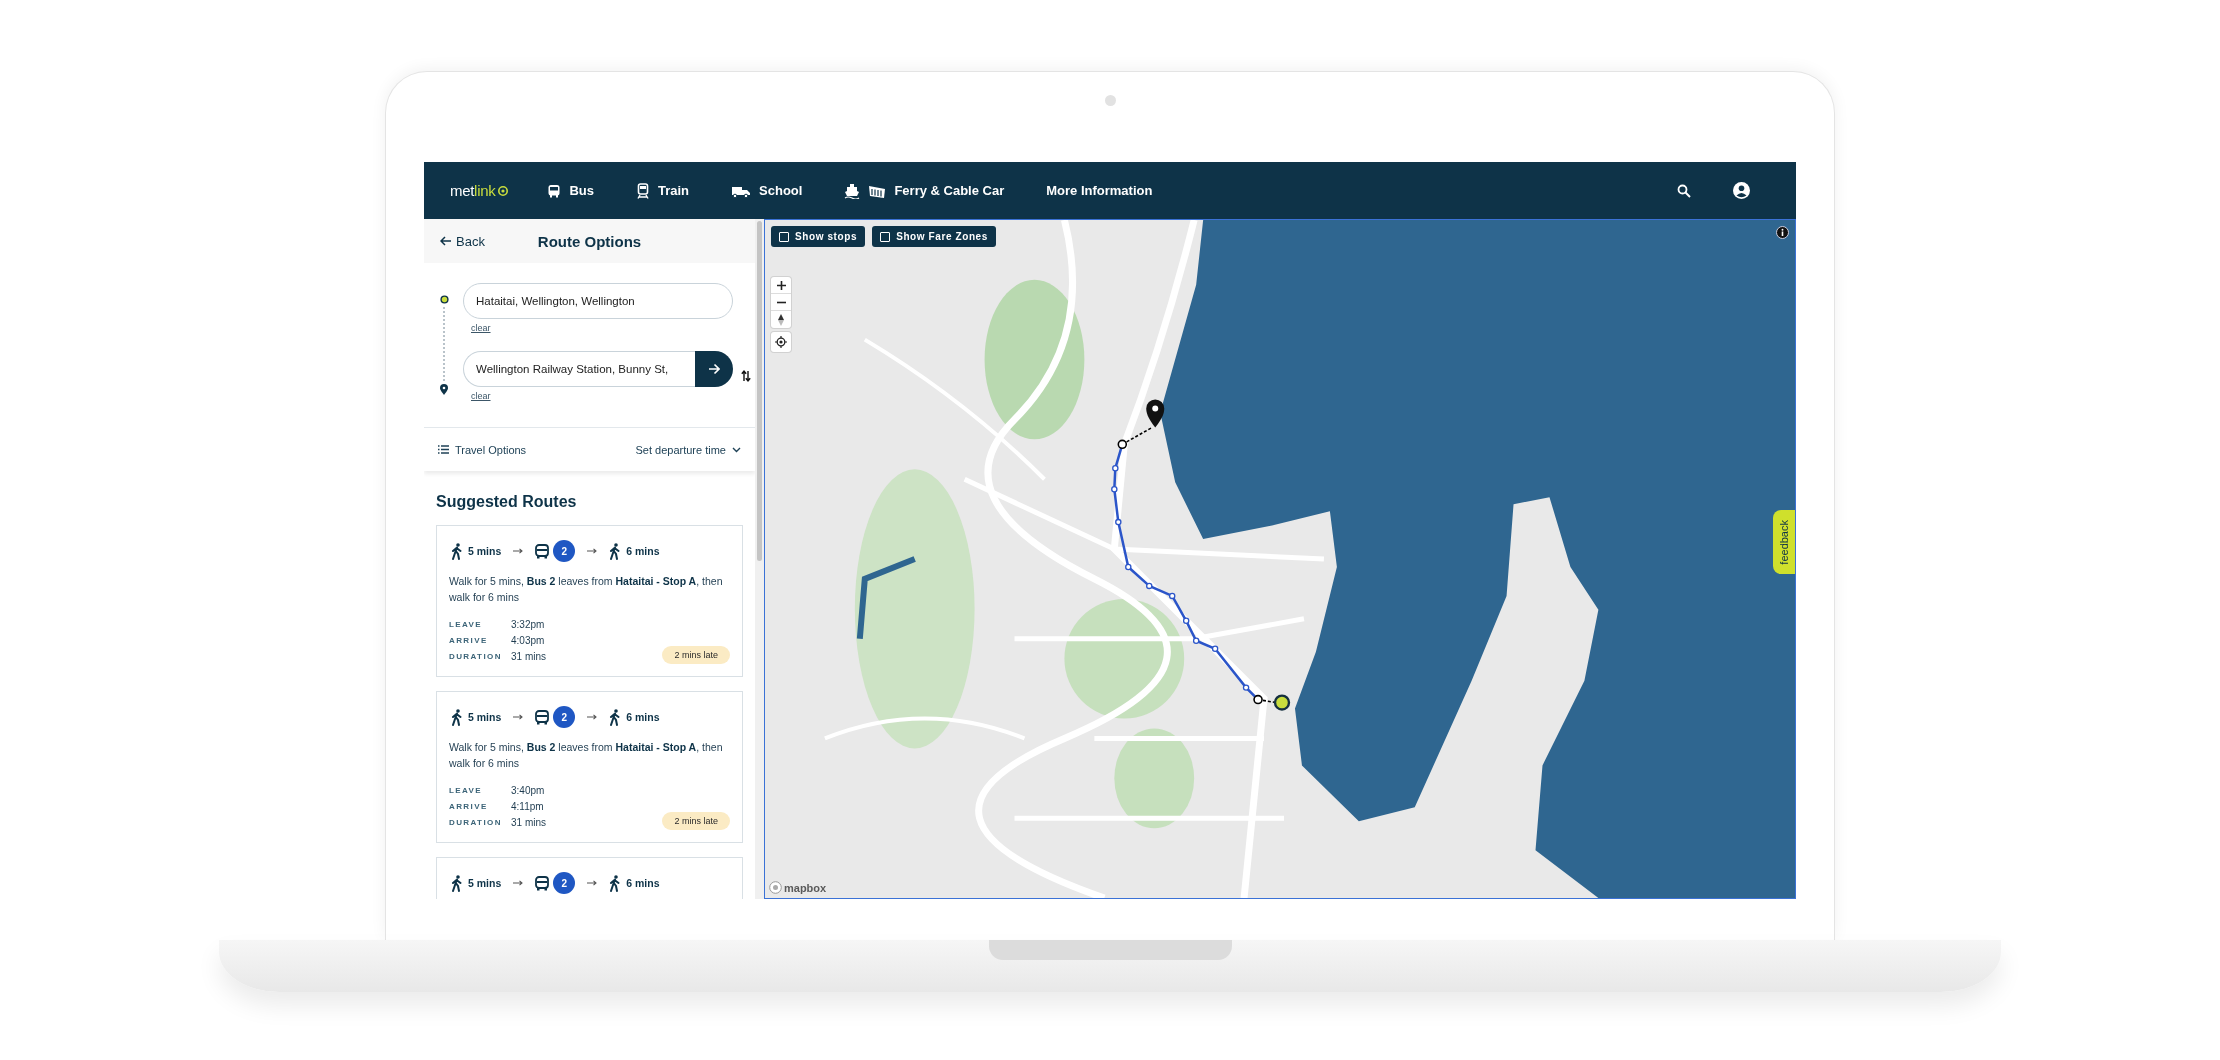 Image resolution: width=2220 pixels, height=1060 pixels. Describe the element at coordinates (528, 641) in the screenshot. I see `time-value: 4:03pm` at that location.